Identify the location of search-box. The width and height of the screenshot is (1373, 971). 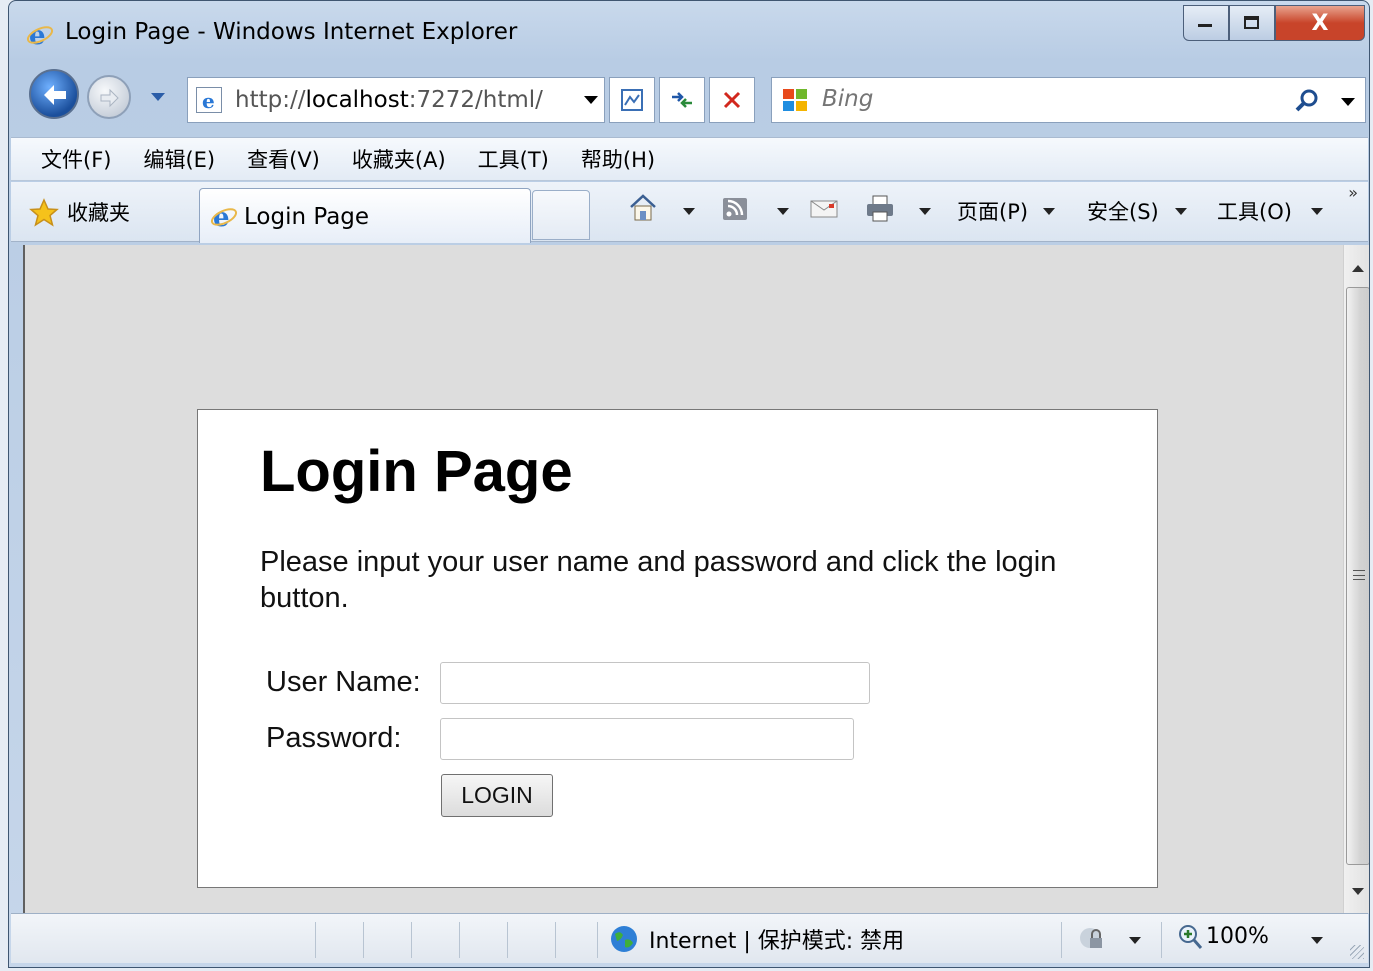
(1068, 100).